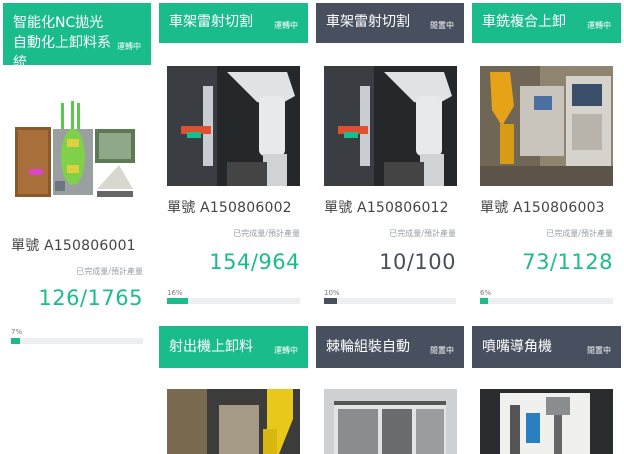  Describe the element at coordinates (567, 262) in the screenshot. I see `progress-value: 73/1128` at that location.